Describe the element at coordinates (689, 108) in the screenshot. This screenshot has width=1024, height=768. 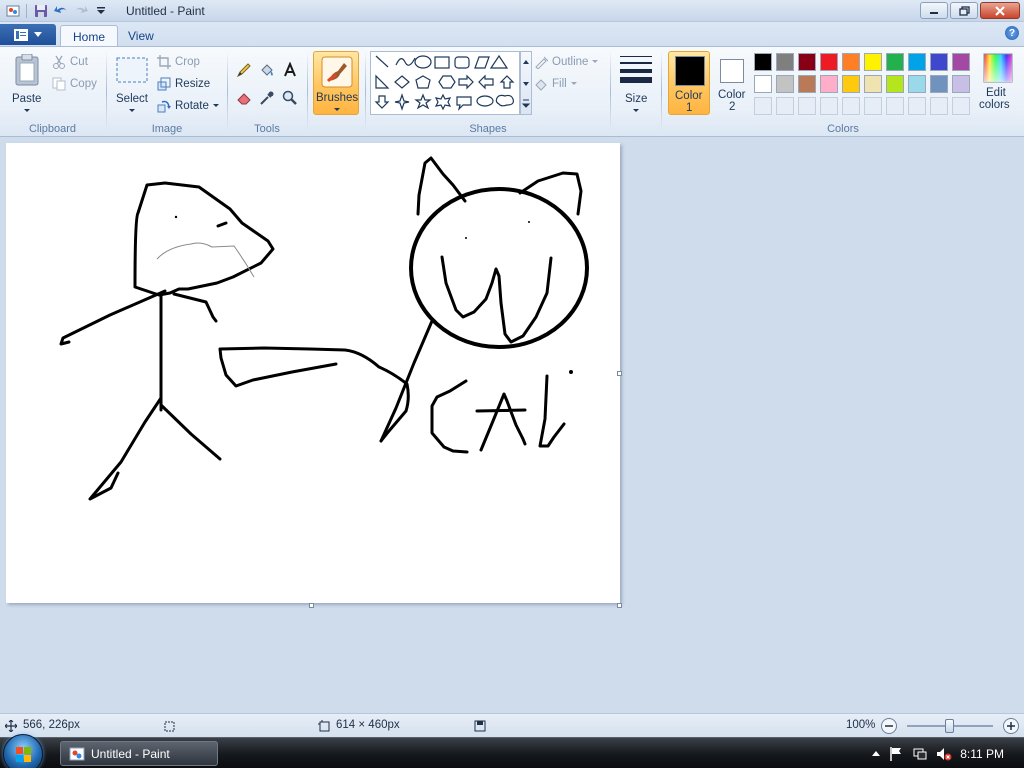
I see `color1-number: 1` at that location.